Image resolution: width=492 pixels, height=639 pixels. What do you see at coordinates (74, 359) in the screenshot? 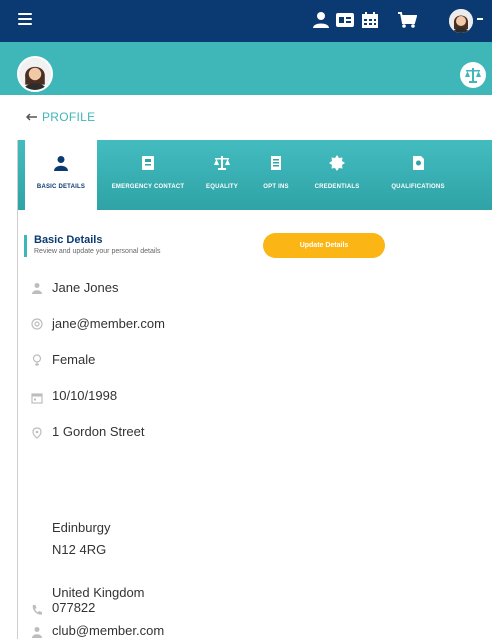
I see `gender-value: Female` at bounding box center [74, 359].